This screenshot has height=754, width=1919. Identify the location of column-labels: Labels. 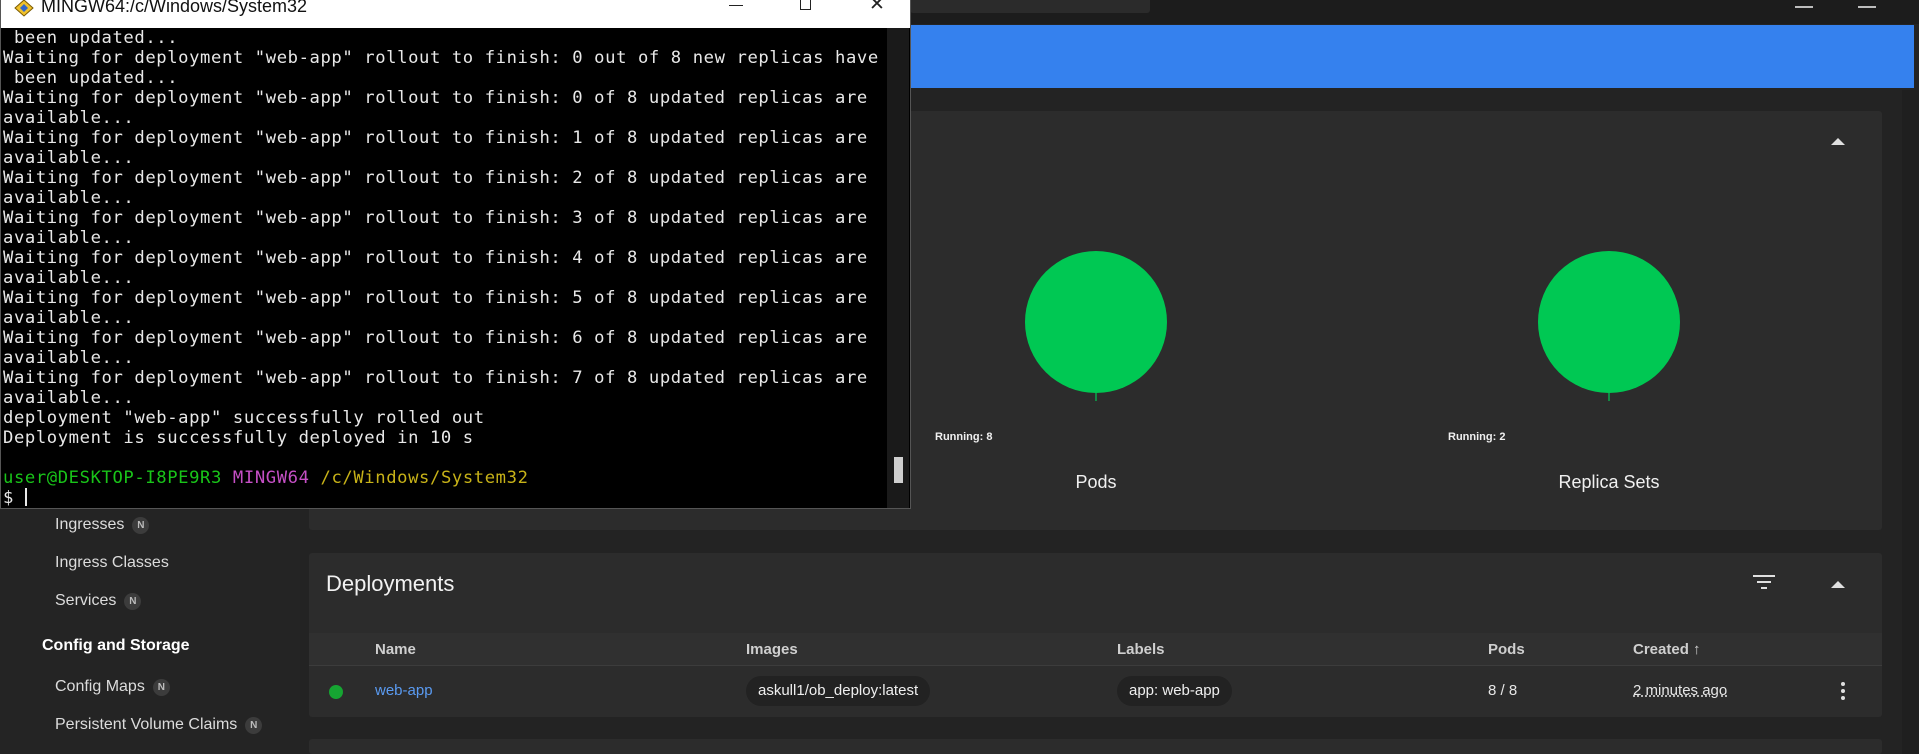
(1141, 649).